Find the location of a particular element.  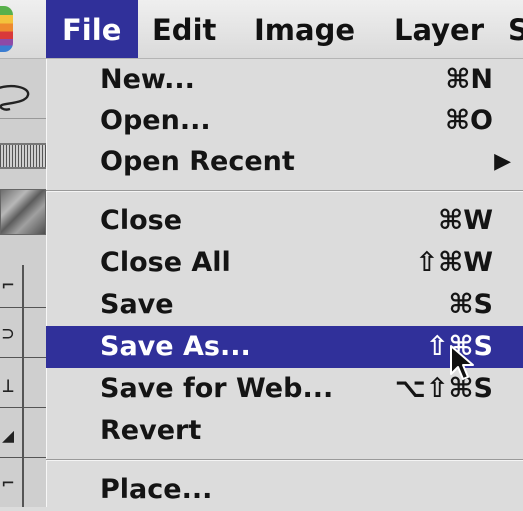

lasso-tool is located at coordinates (23, 97).